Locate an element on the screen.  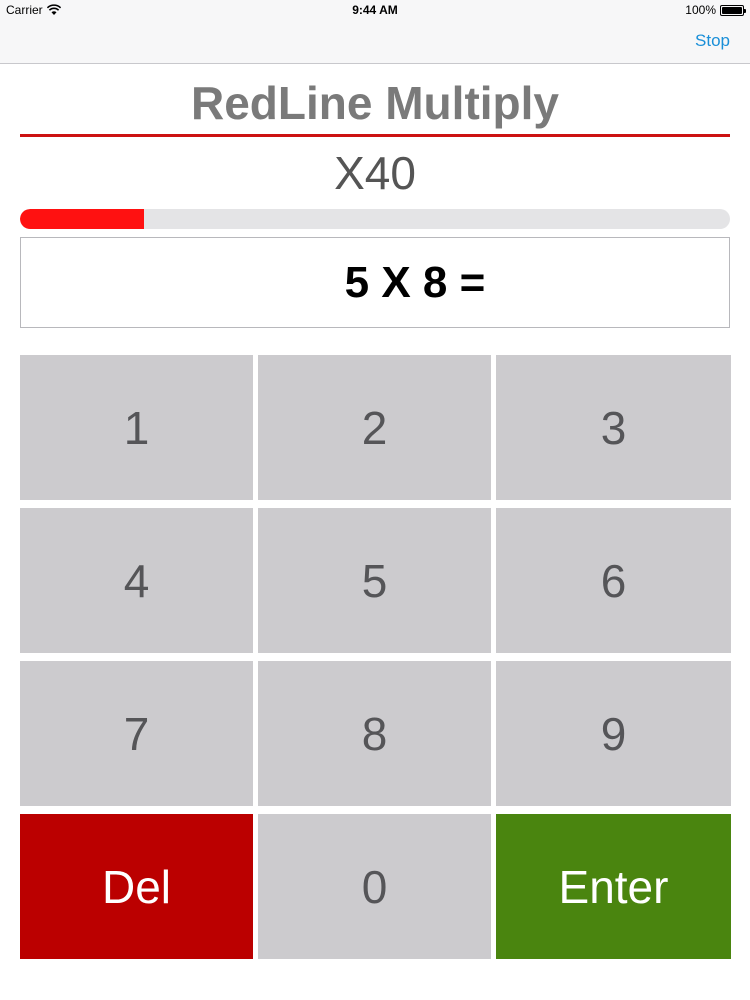
key-4: 4 is located at coordinates (136, 580).